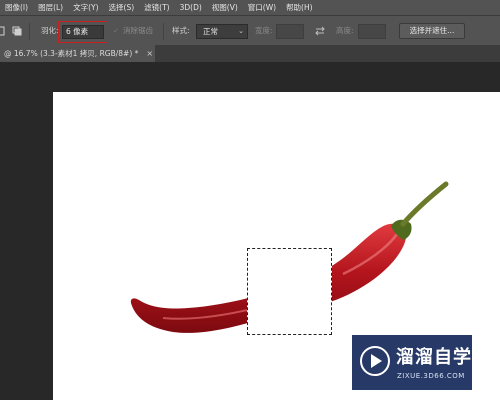  What do you see at coordinates (122, 7) in the screenshot?
I see `menu-select: 选择(S)` at bounding box center [122, 7].